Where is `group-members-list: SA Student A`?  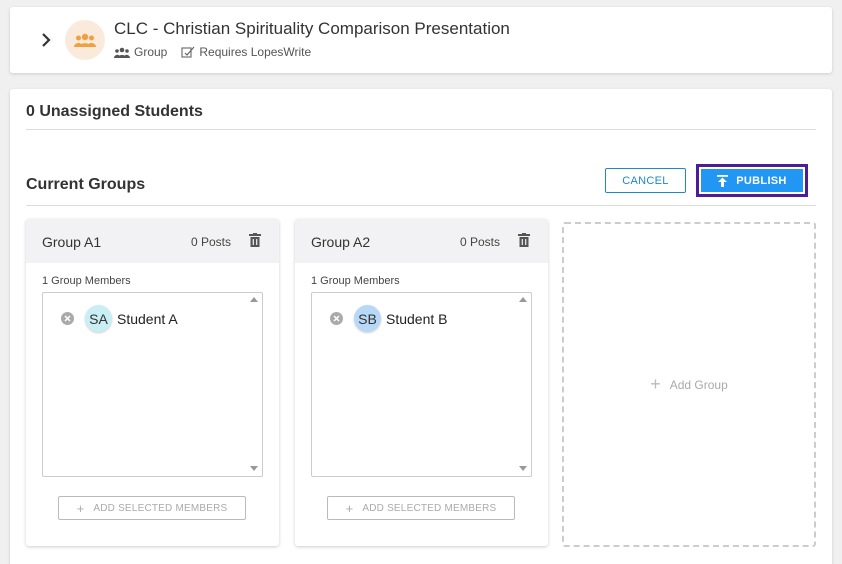 group-members-list: SA Student A is located at coordinates (152, 384).